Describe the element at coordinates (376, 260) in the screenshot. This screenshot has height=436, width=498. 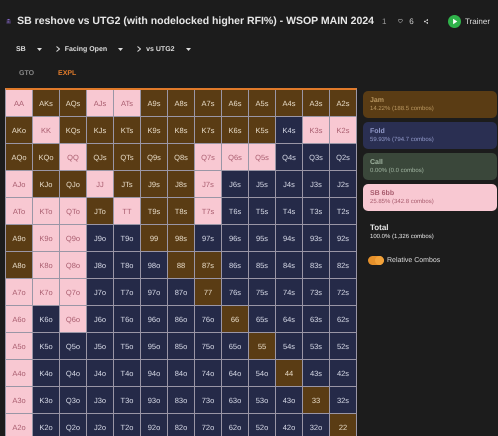
I see `toggle-switch` at that location.